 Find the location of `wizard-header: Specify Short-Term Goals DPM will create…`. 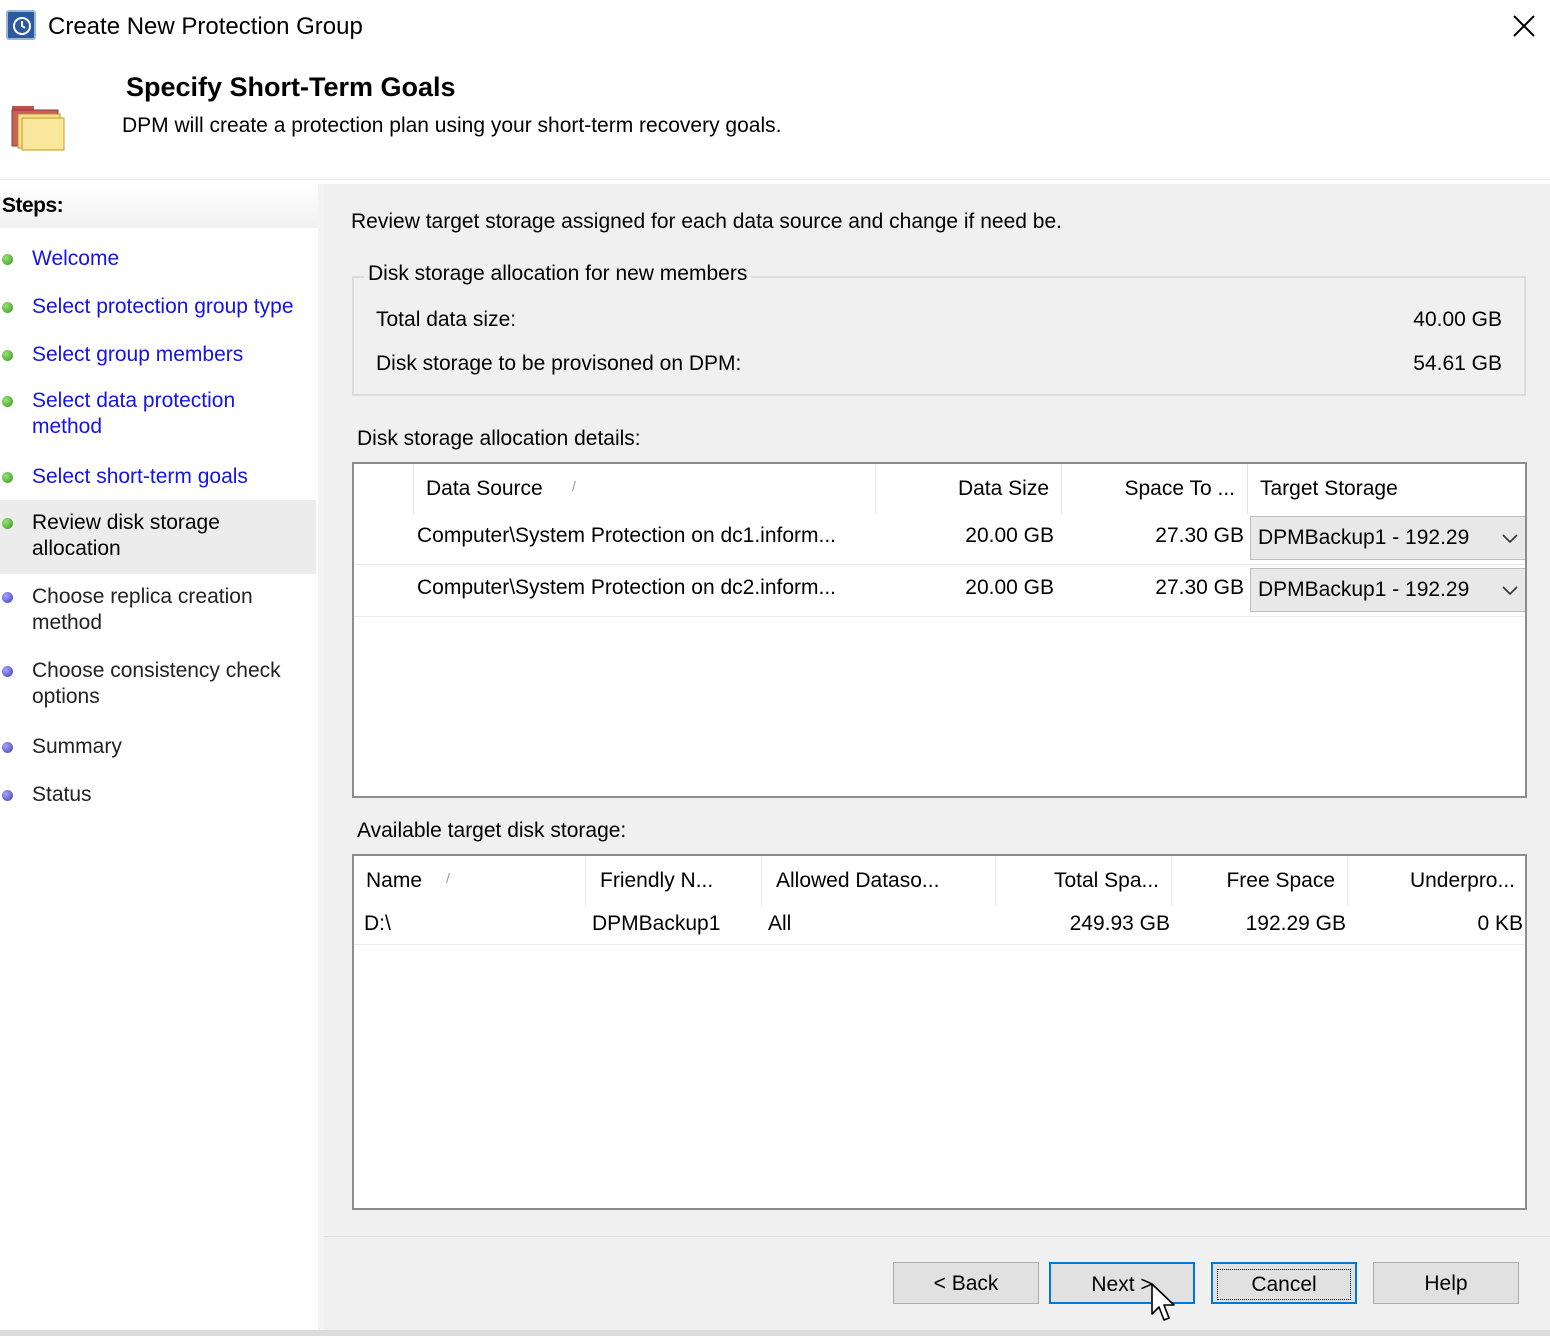

wizard-header: Specify Short-Term Goals DPM will create… is located at coordinates (775, 118).